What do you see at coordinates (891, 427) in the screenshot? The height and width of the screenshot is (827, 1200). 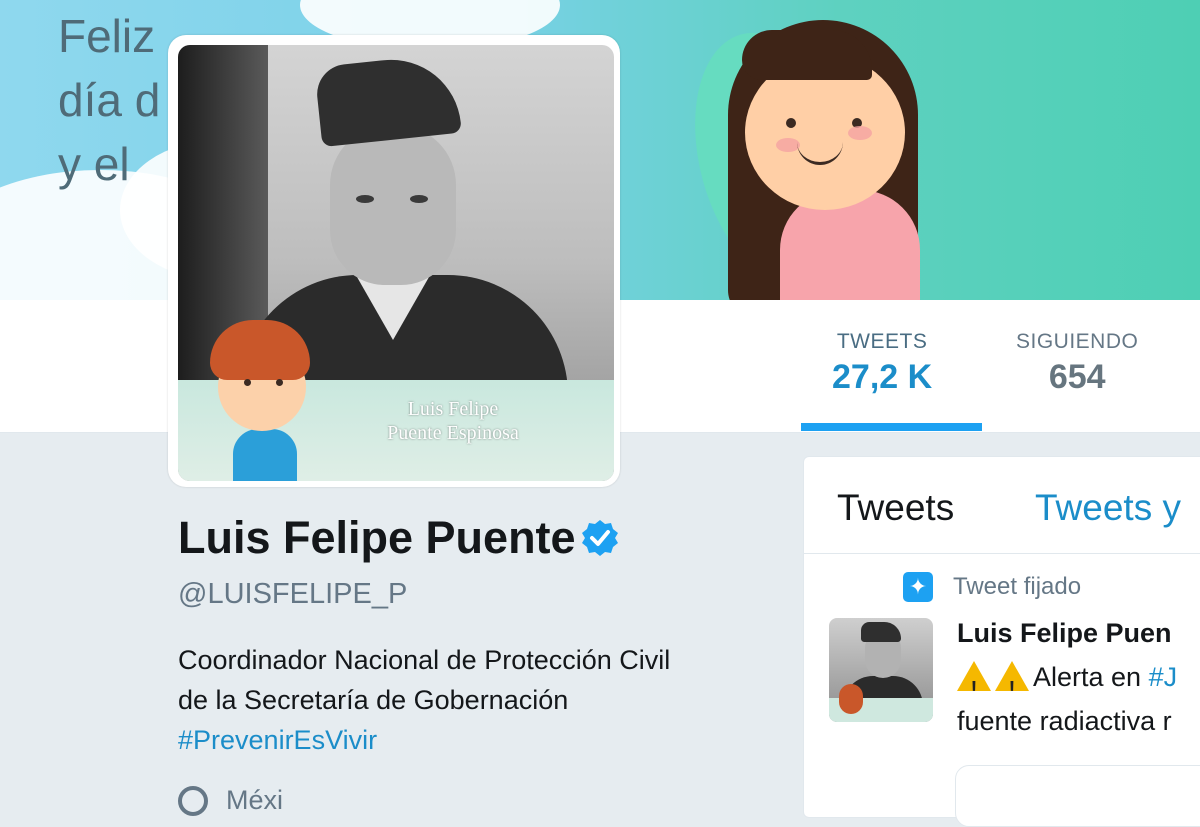 I see `active-tab-indicator` at bounding box center [891, 427].